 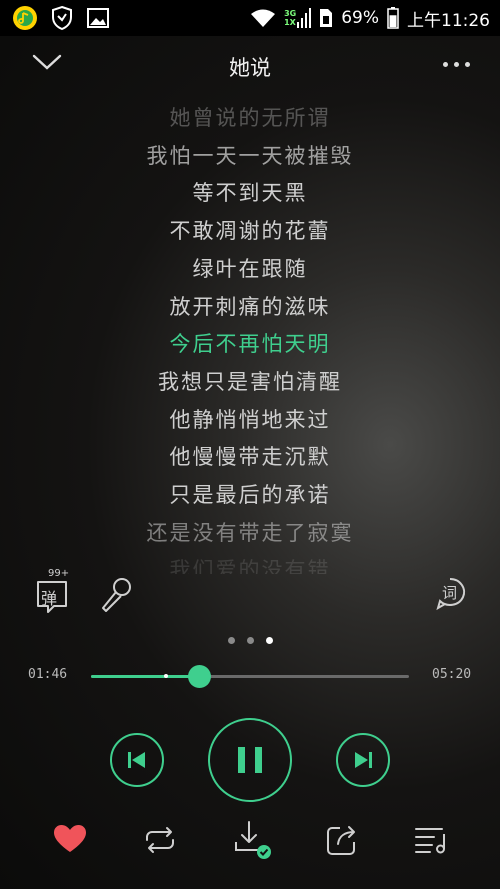 I want to click on network-bottom-label: 1X, so click(x=290, y=22).